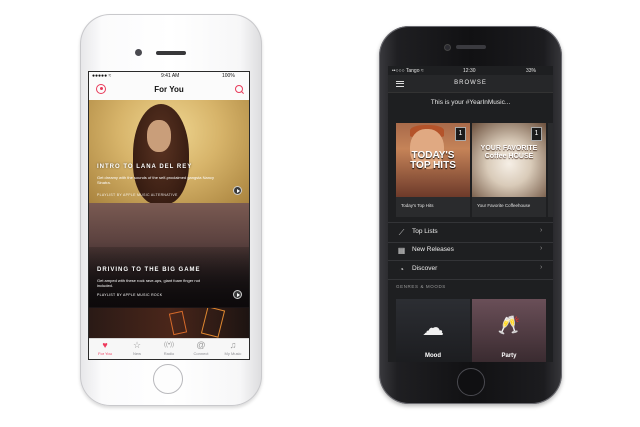  I want to click on playlist-cover: TODAY'S TOP HITS 1, so click(433, 160).